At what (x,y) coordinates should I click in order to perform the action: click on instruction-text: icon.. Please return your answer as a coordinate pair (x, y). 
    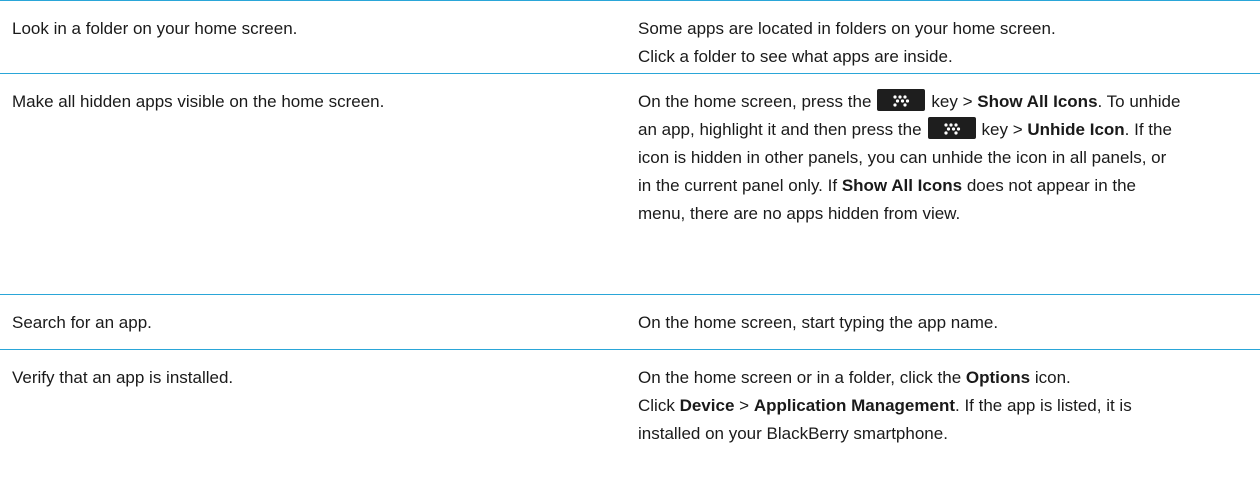
    Looking at the image, I should click on (1052, 377).